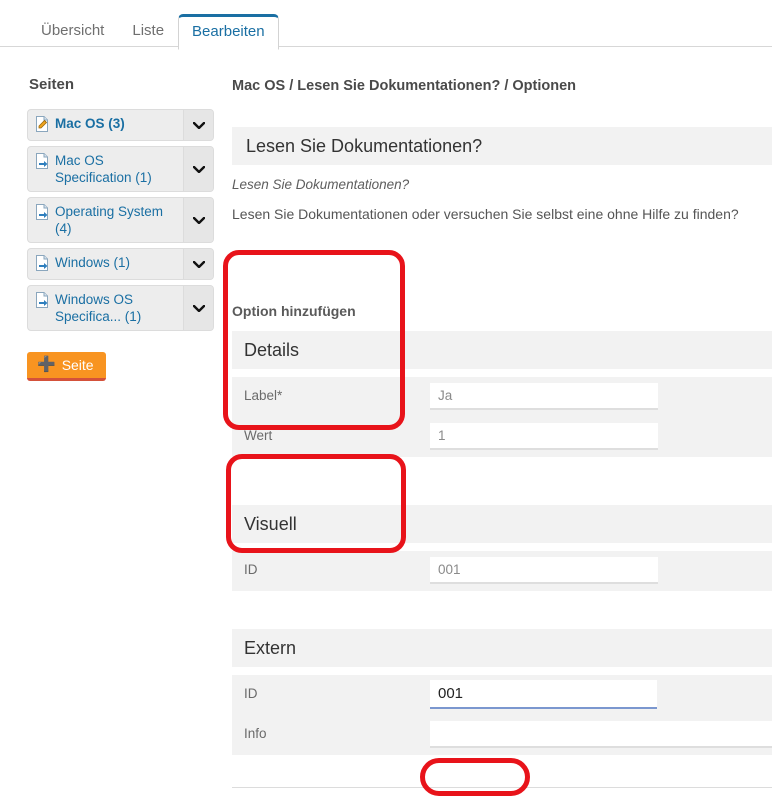 The image size is (772, 805). Describe the element at coordinates (251, 693) in the screenshot. I see `field-label-extern-id: ID` at that location.